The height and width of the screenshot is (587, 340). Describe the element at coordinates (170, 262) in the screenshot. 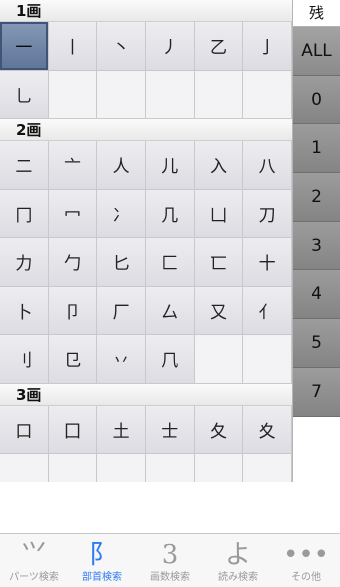

I see `radical-cell: 匚` at that location.